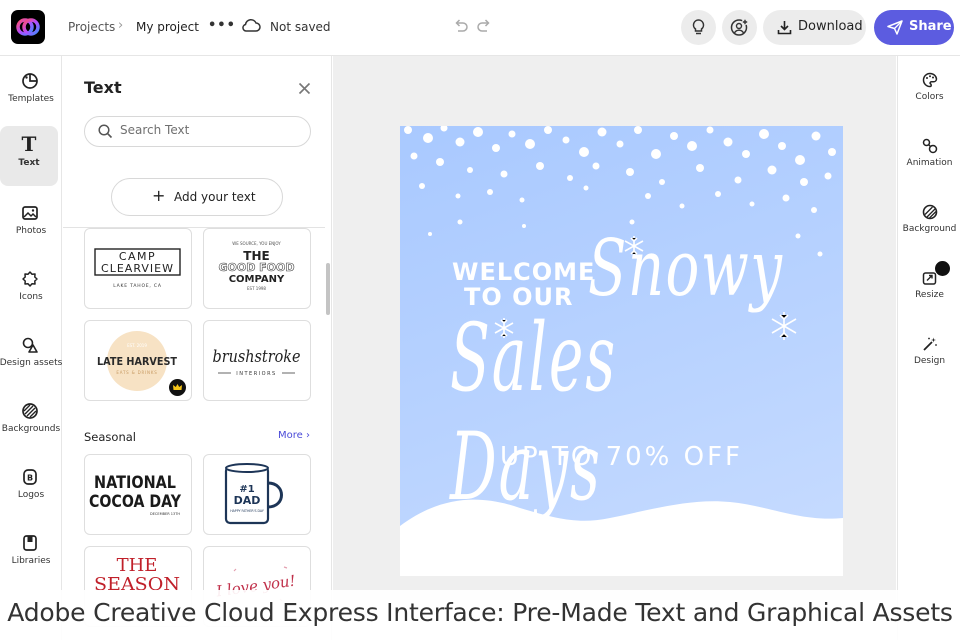 This screenshot has height=640, width=960. I want to click on dad-line2: DAD, so click(247, 500).